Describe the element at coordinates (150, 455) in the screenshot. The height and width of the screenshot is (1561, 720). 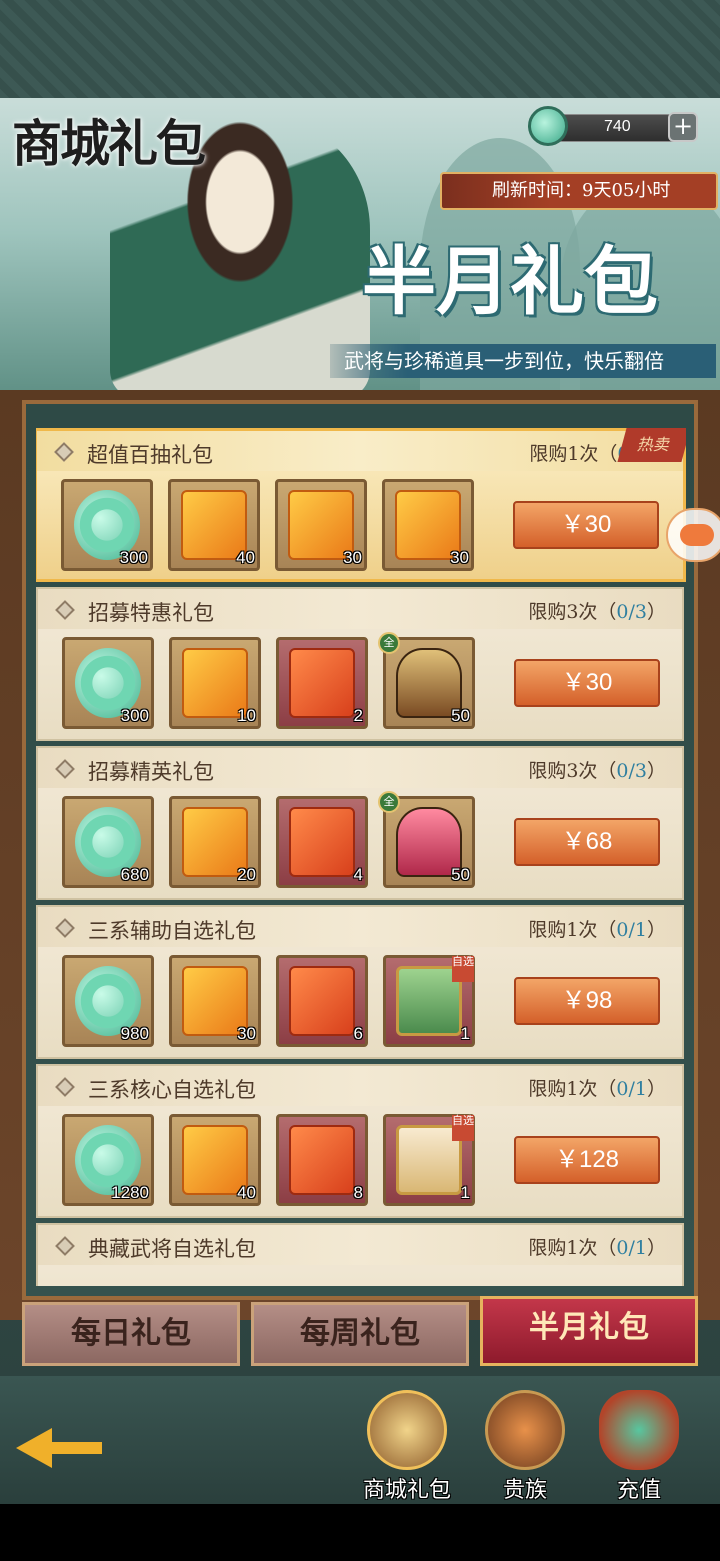
I see `package-name: 超值百抽礼包` at that location.